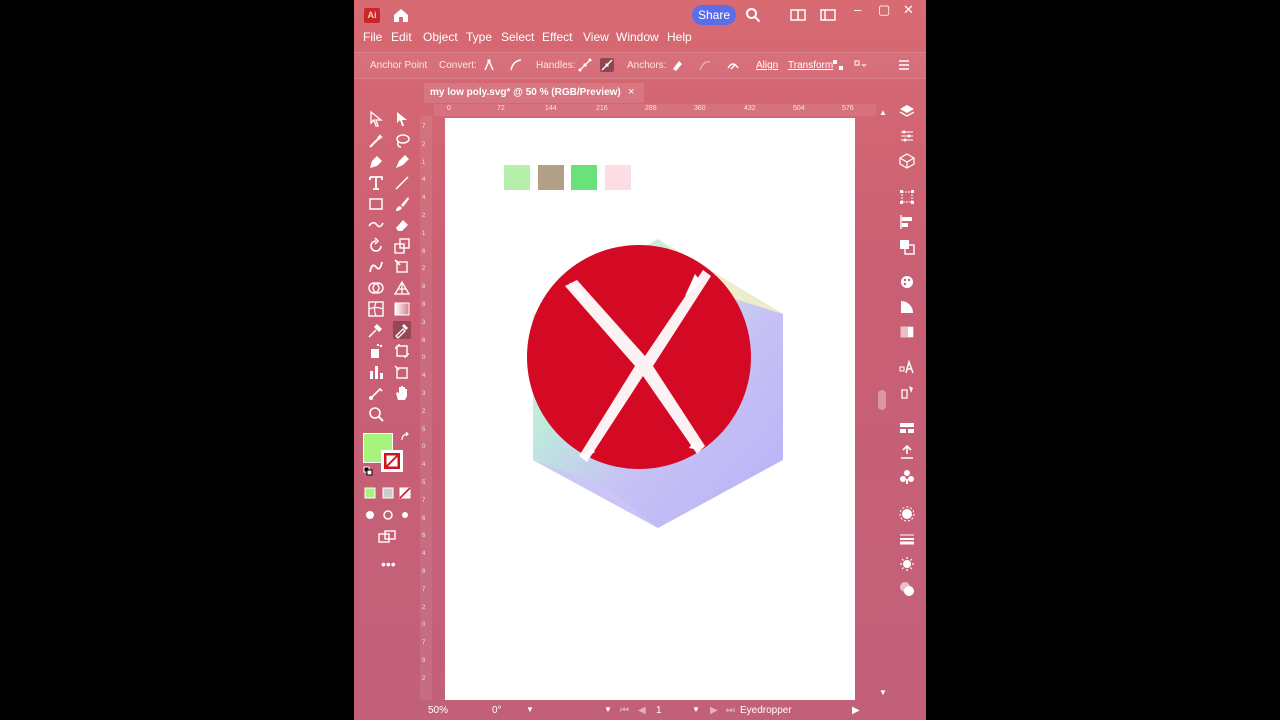 The width and height of the screenshot is (1280, 720). Describe the element at coordinates (828, 15) in the screenshot. I see `workspace-icon` at that location.